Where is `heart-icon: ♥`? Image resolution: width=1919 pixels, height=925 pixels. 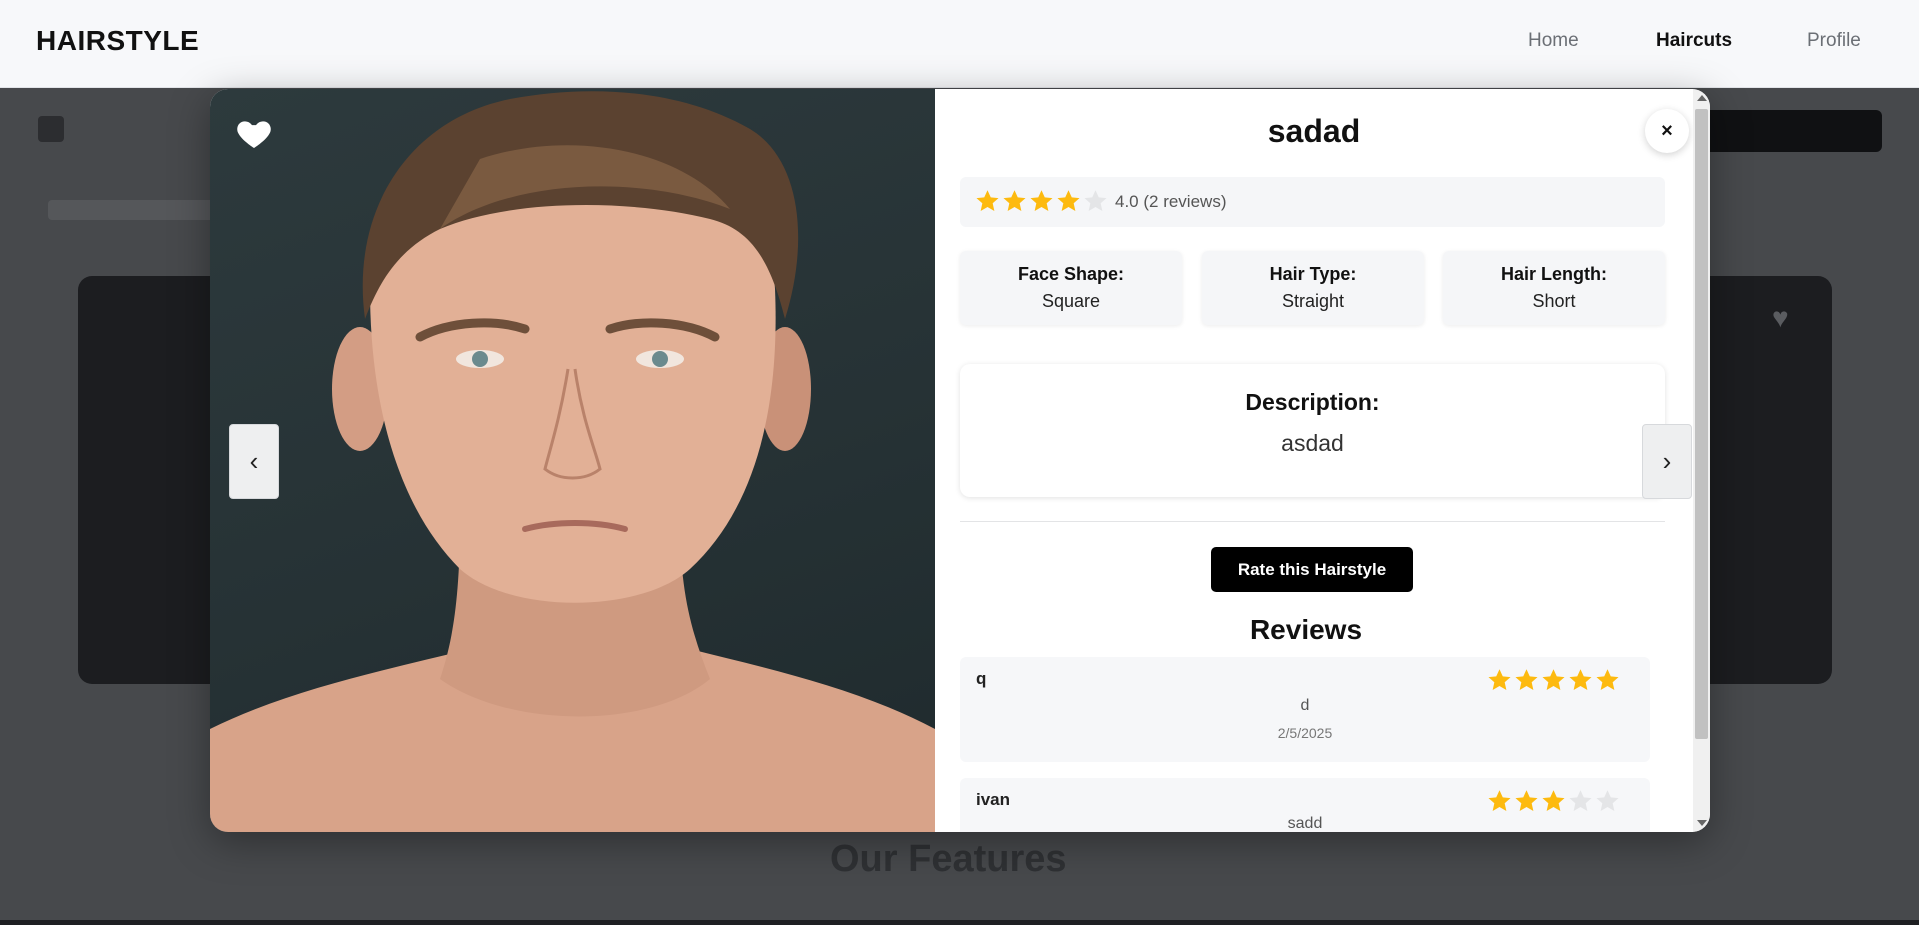
heart-icon: ♥ is located at coordinates (1780, 317).